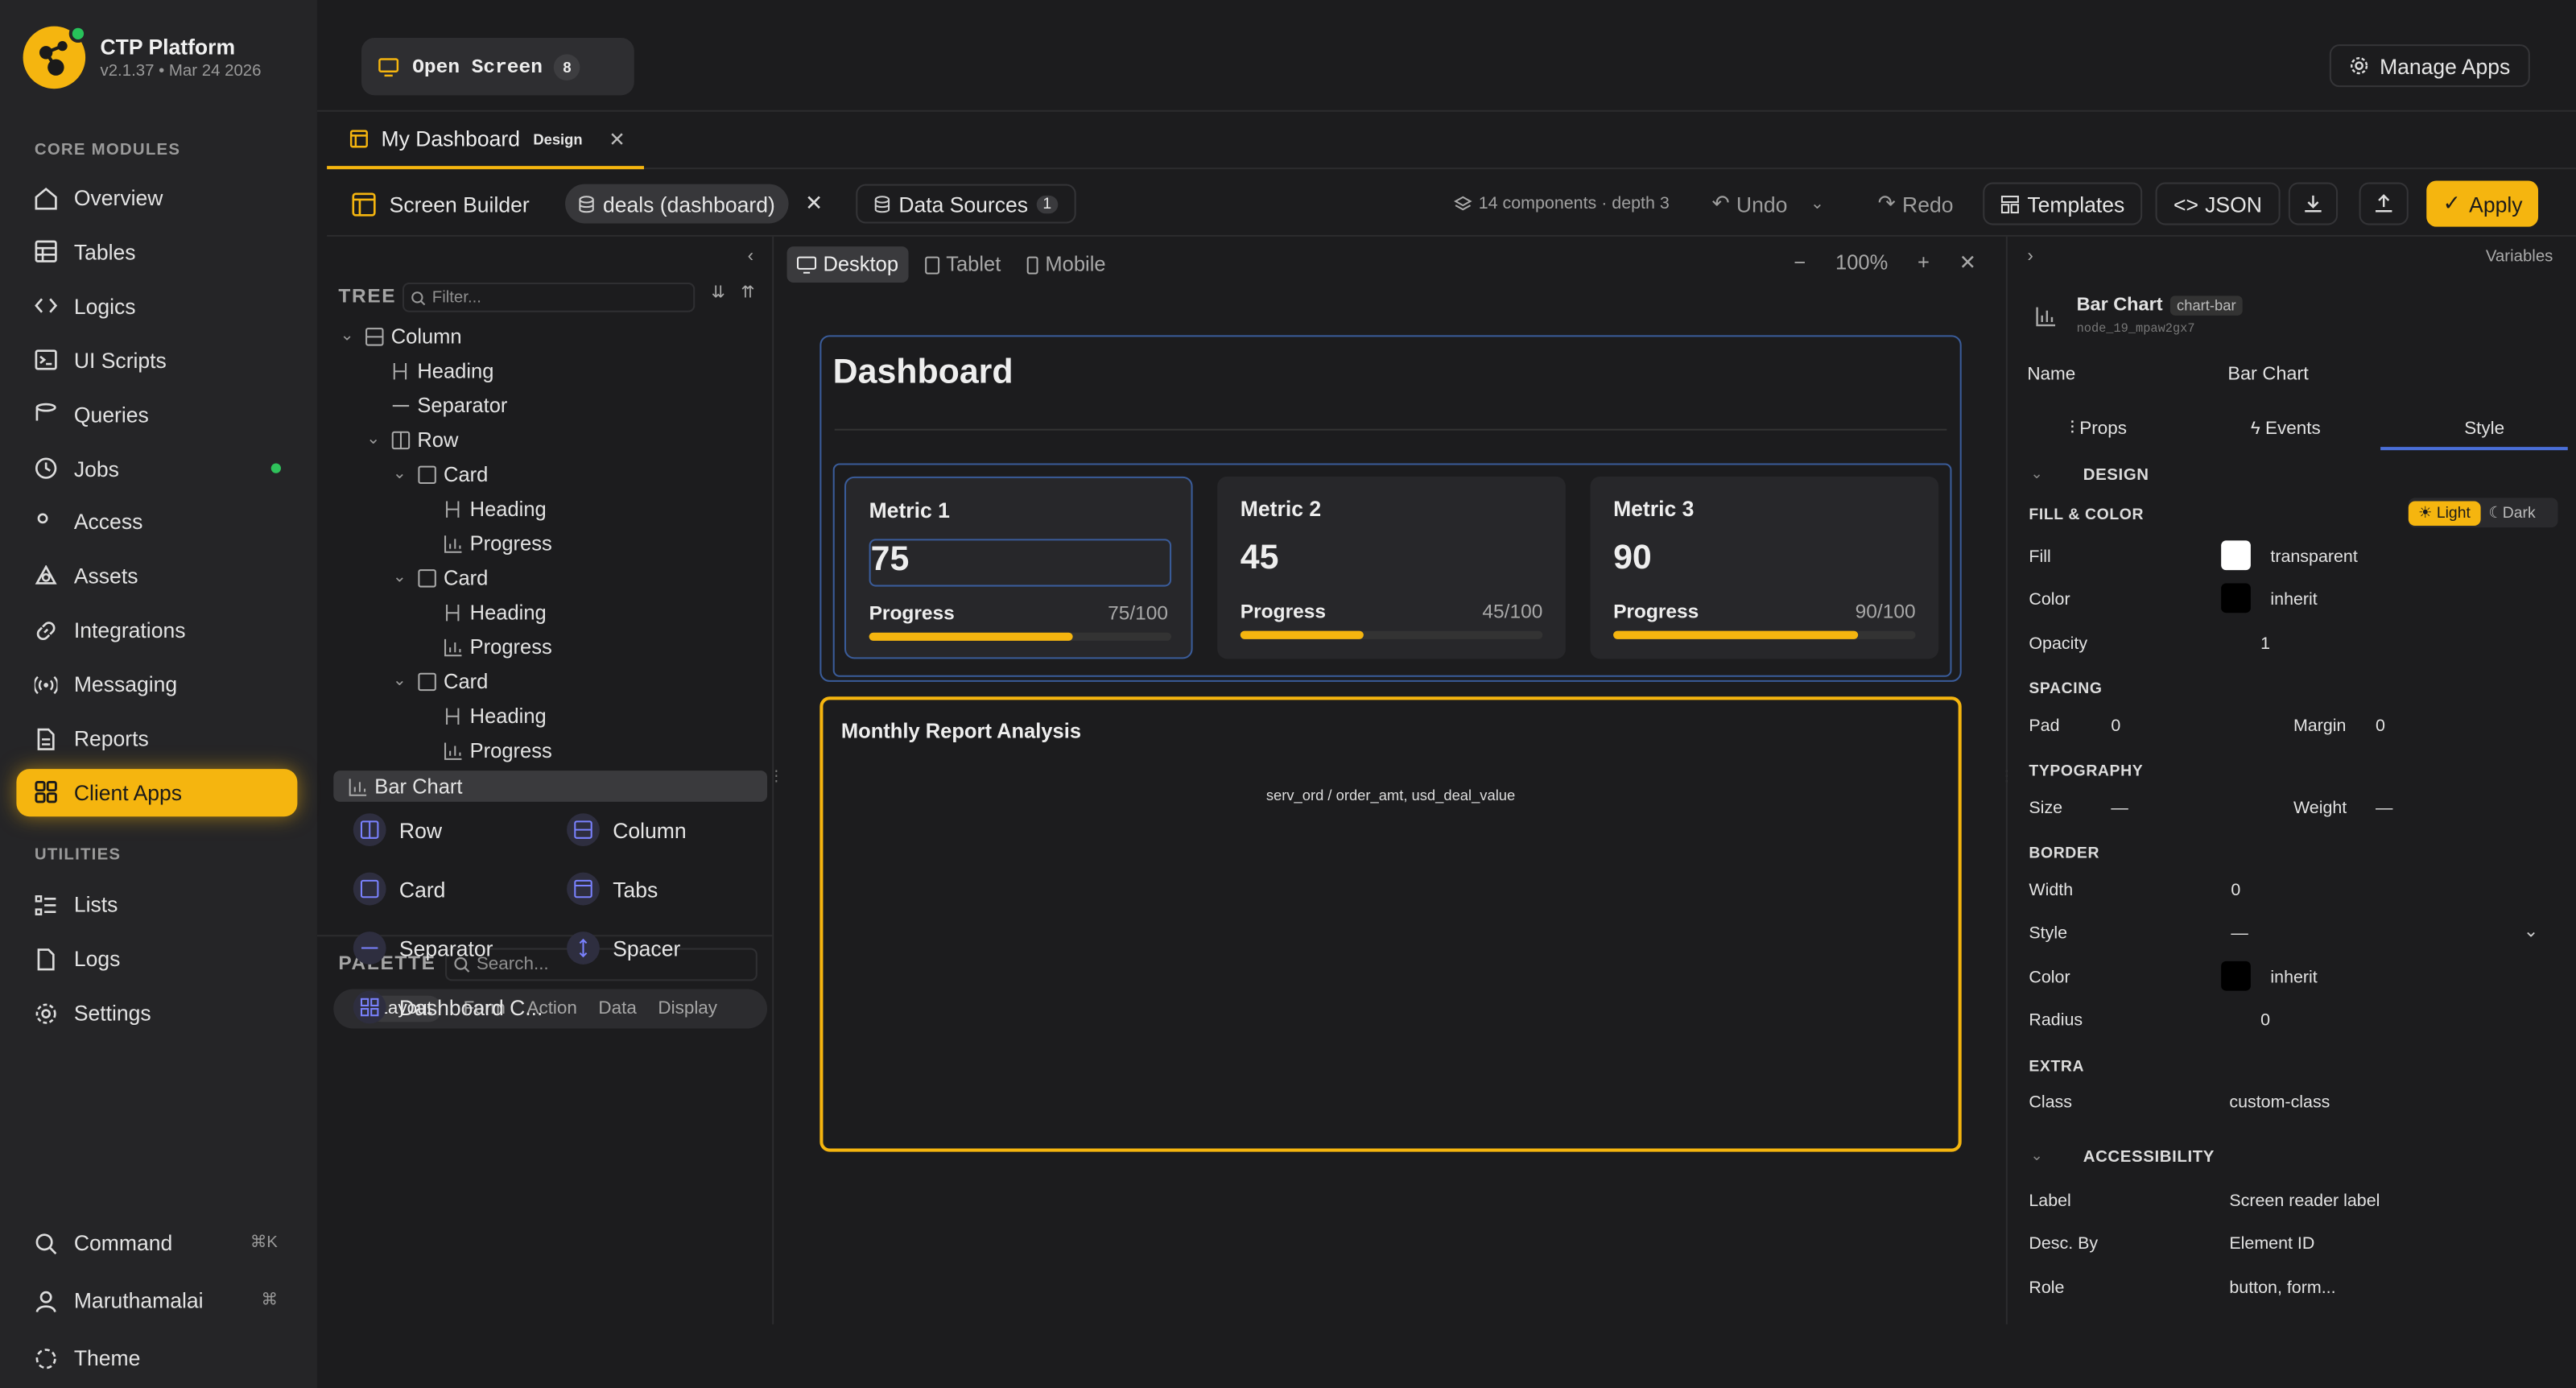 This screenshot has height=1388, width=2576. What do you see at coordinates (483, 508) in the screenshot?
I see `tree-node-heading: Heading` at bounding box center [483, 508].